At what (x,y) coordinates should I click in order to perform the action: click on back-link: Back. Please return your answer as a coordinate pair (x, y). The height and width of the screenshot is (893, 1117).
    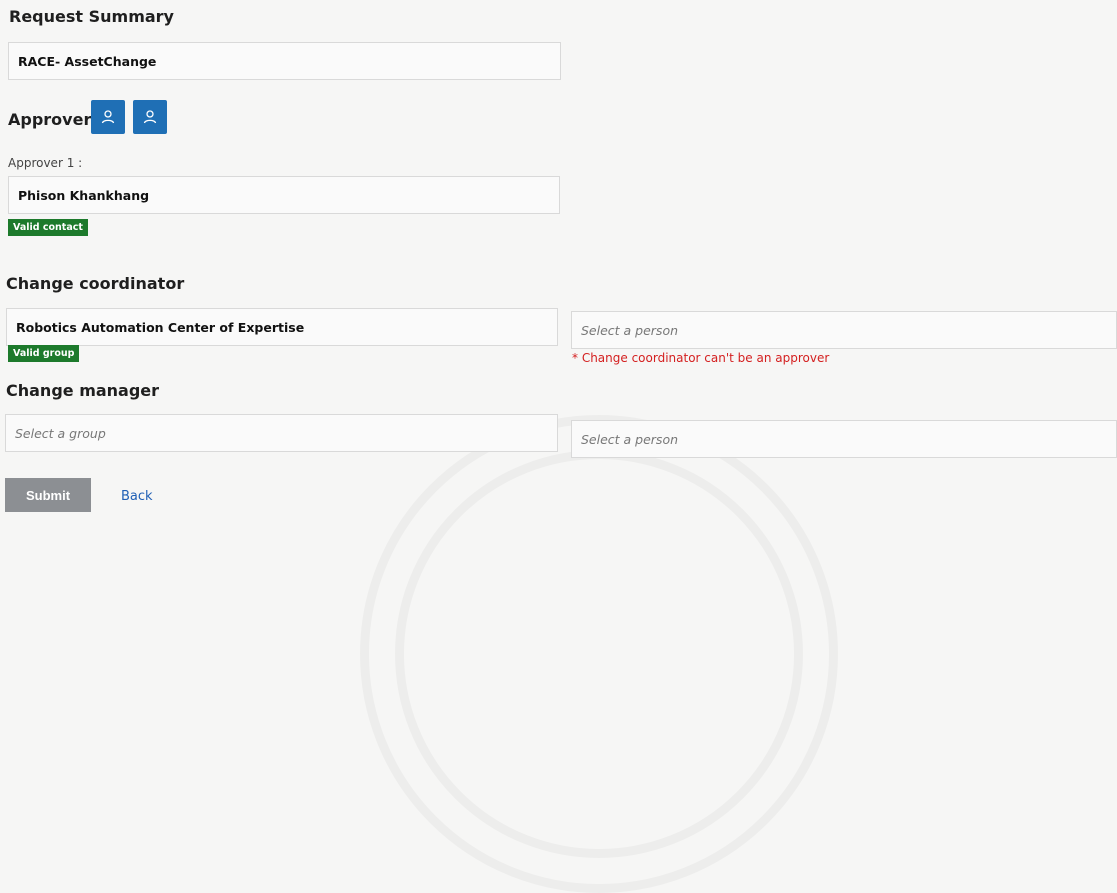
    Looking at the image, I should click on (137, 496).